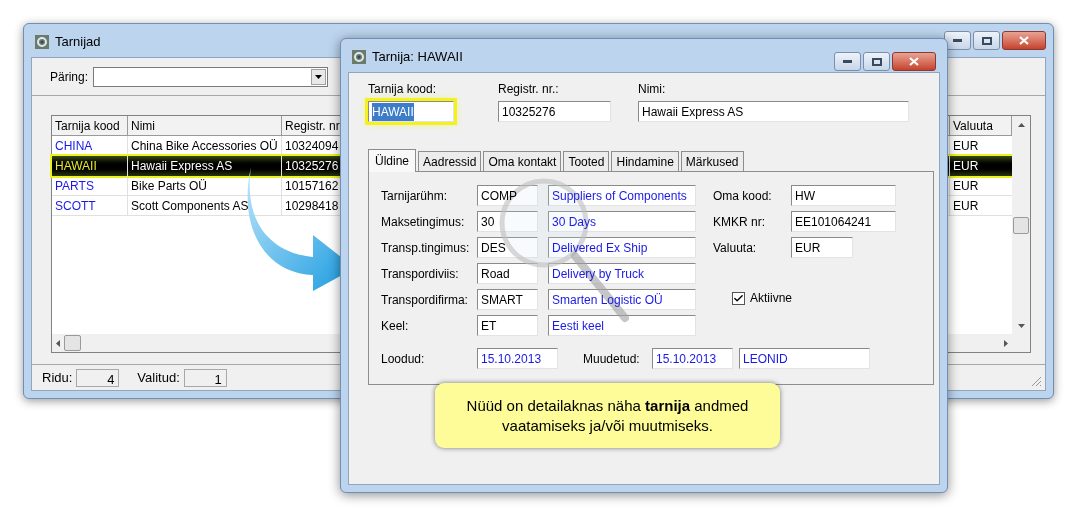  What do you see at coordinates (645, 161) in the screenshot?
I see `tab: Hindamine` at bounding box center [645, 161].